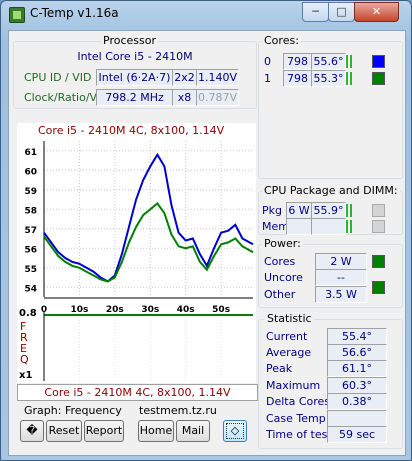 This screenshot has height=461, width=412. Describe the element at coordinates (289, 318) in the screenshot. I see `statistic-group-title: Statistic` at that location.